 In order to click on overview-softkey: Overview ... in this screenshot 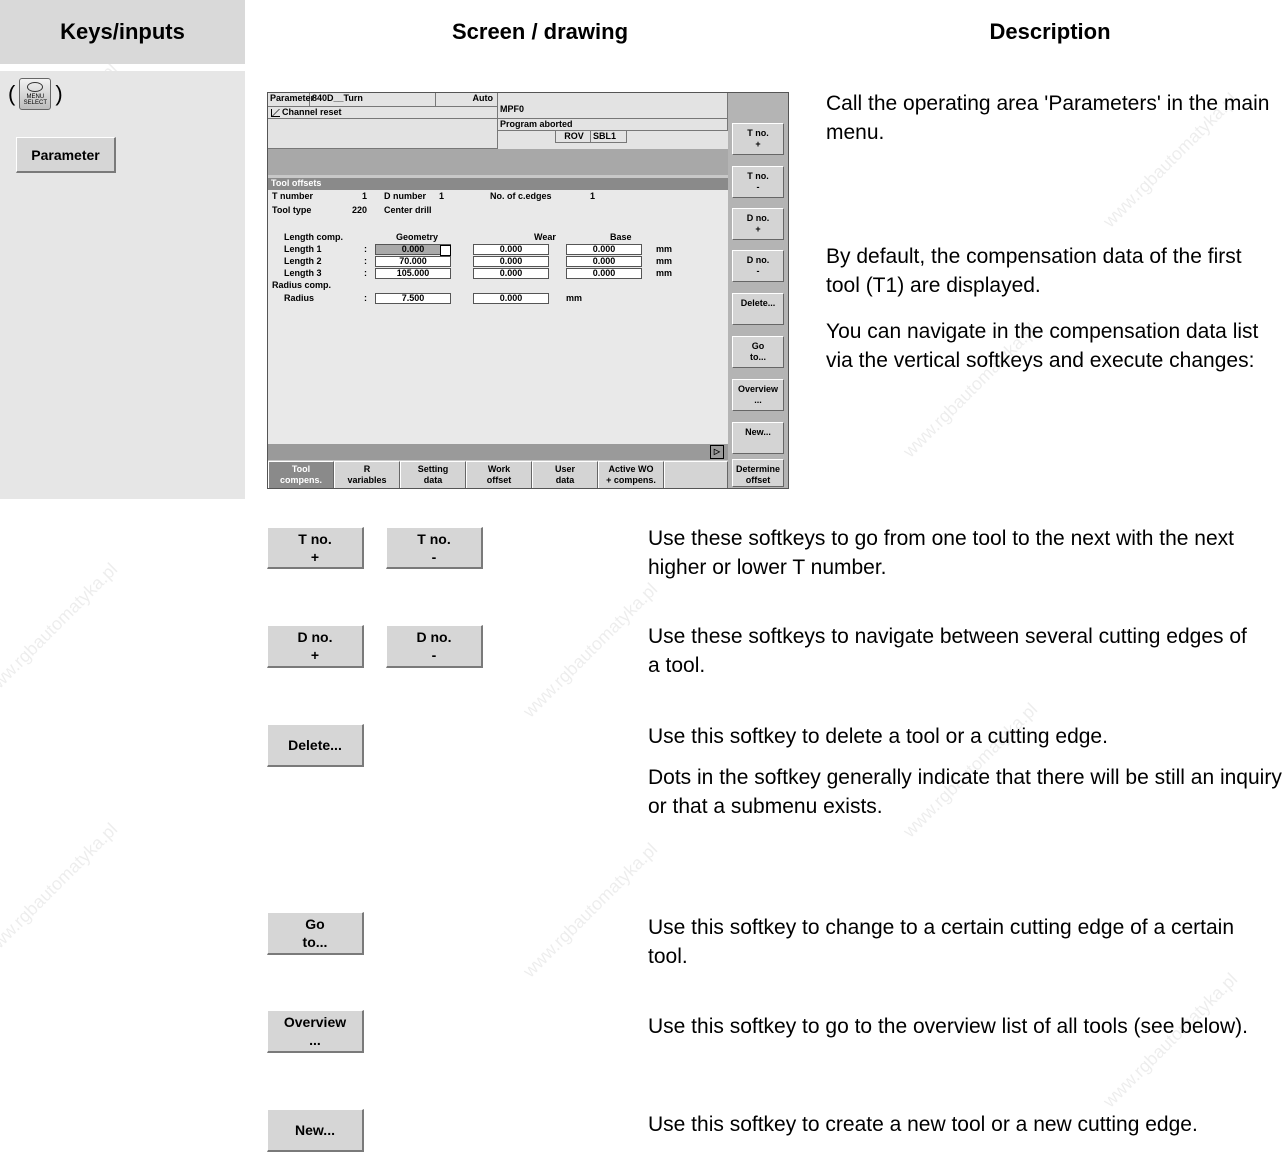, I will do `click(315, 1031)`.